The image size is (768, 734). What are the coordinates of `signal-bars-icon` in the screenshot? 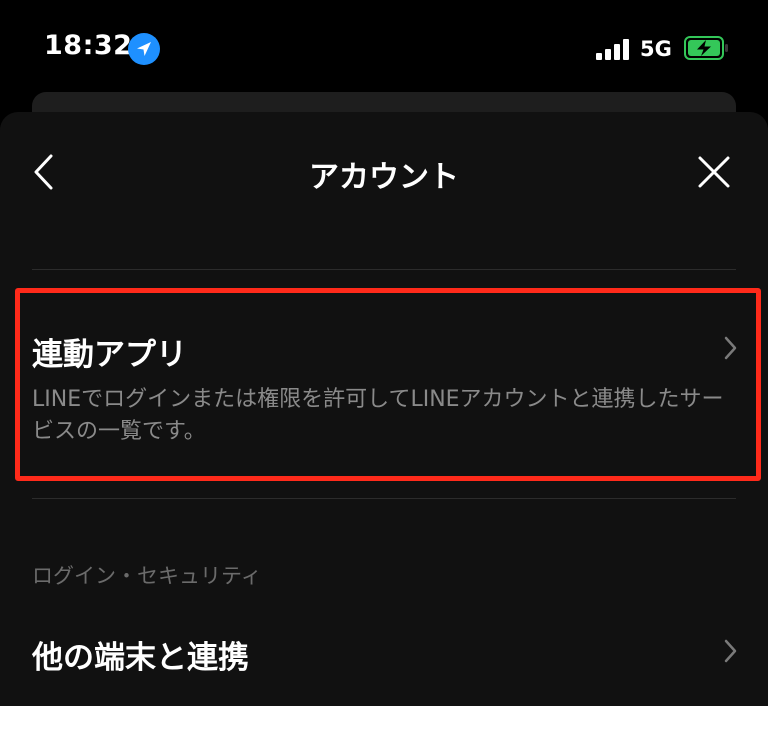 It's located at (614, 49).